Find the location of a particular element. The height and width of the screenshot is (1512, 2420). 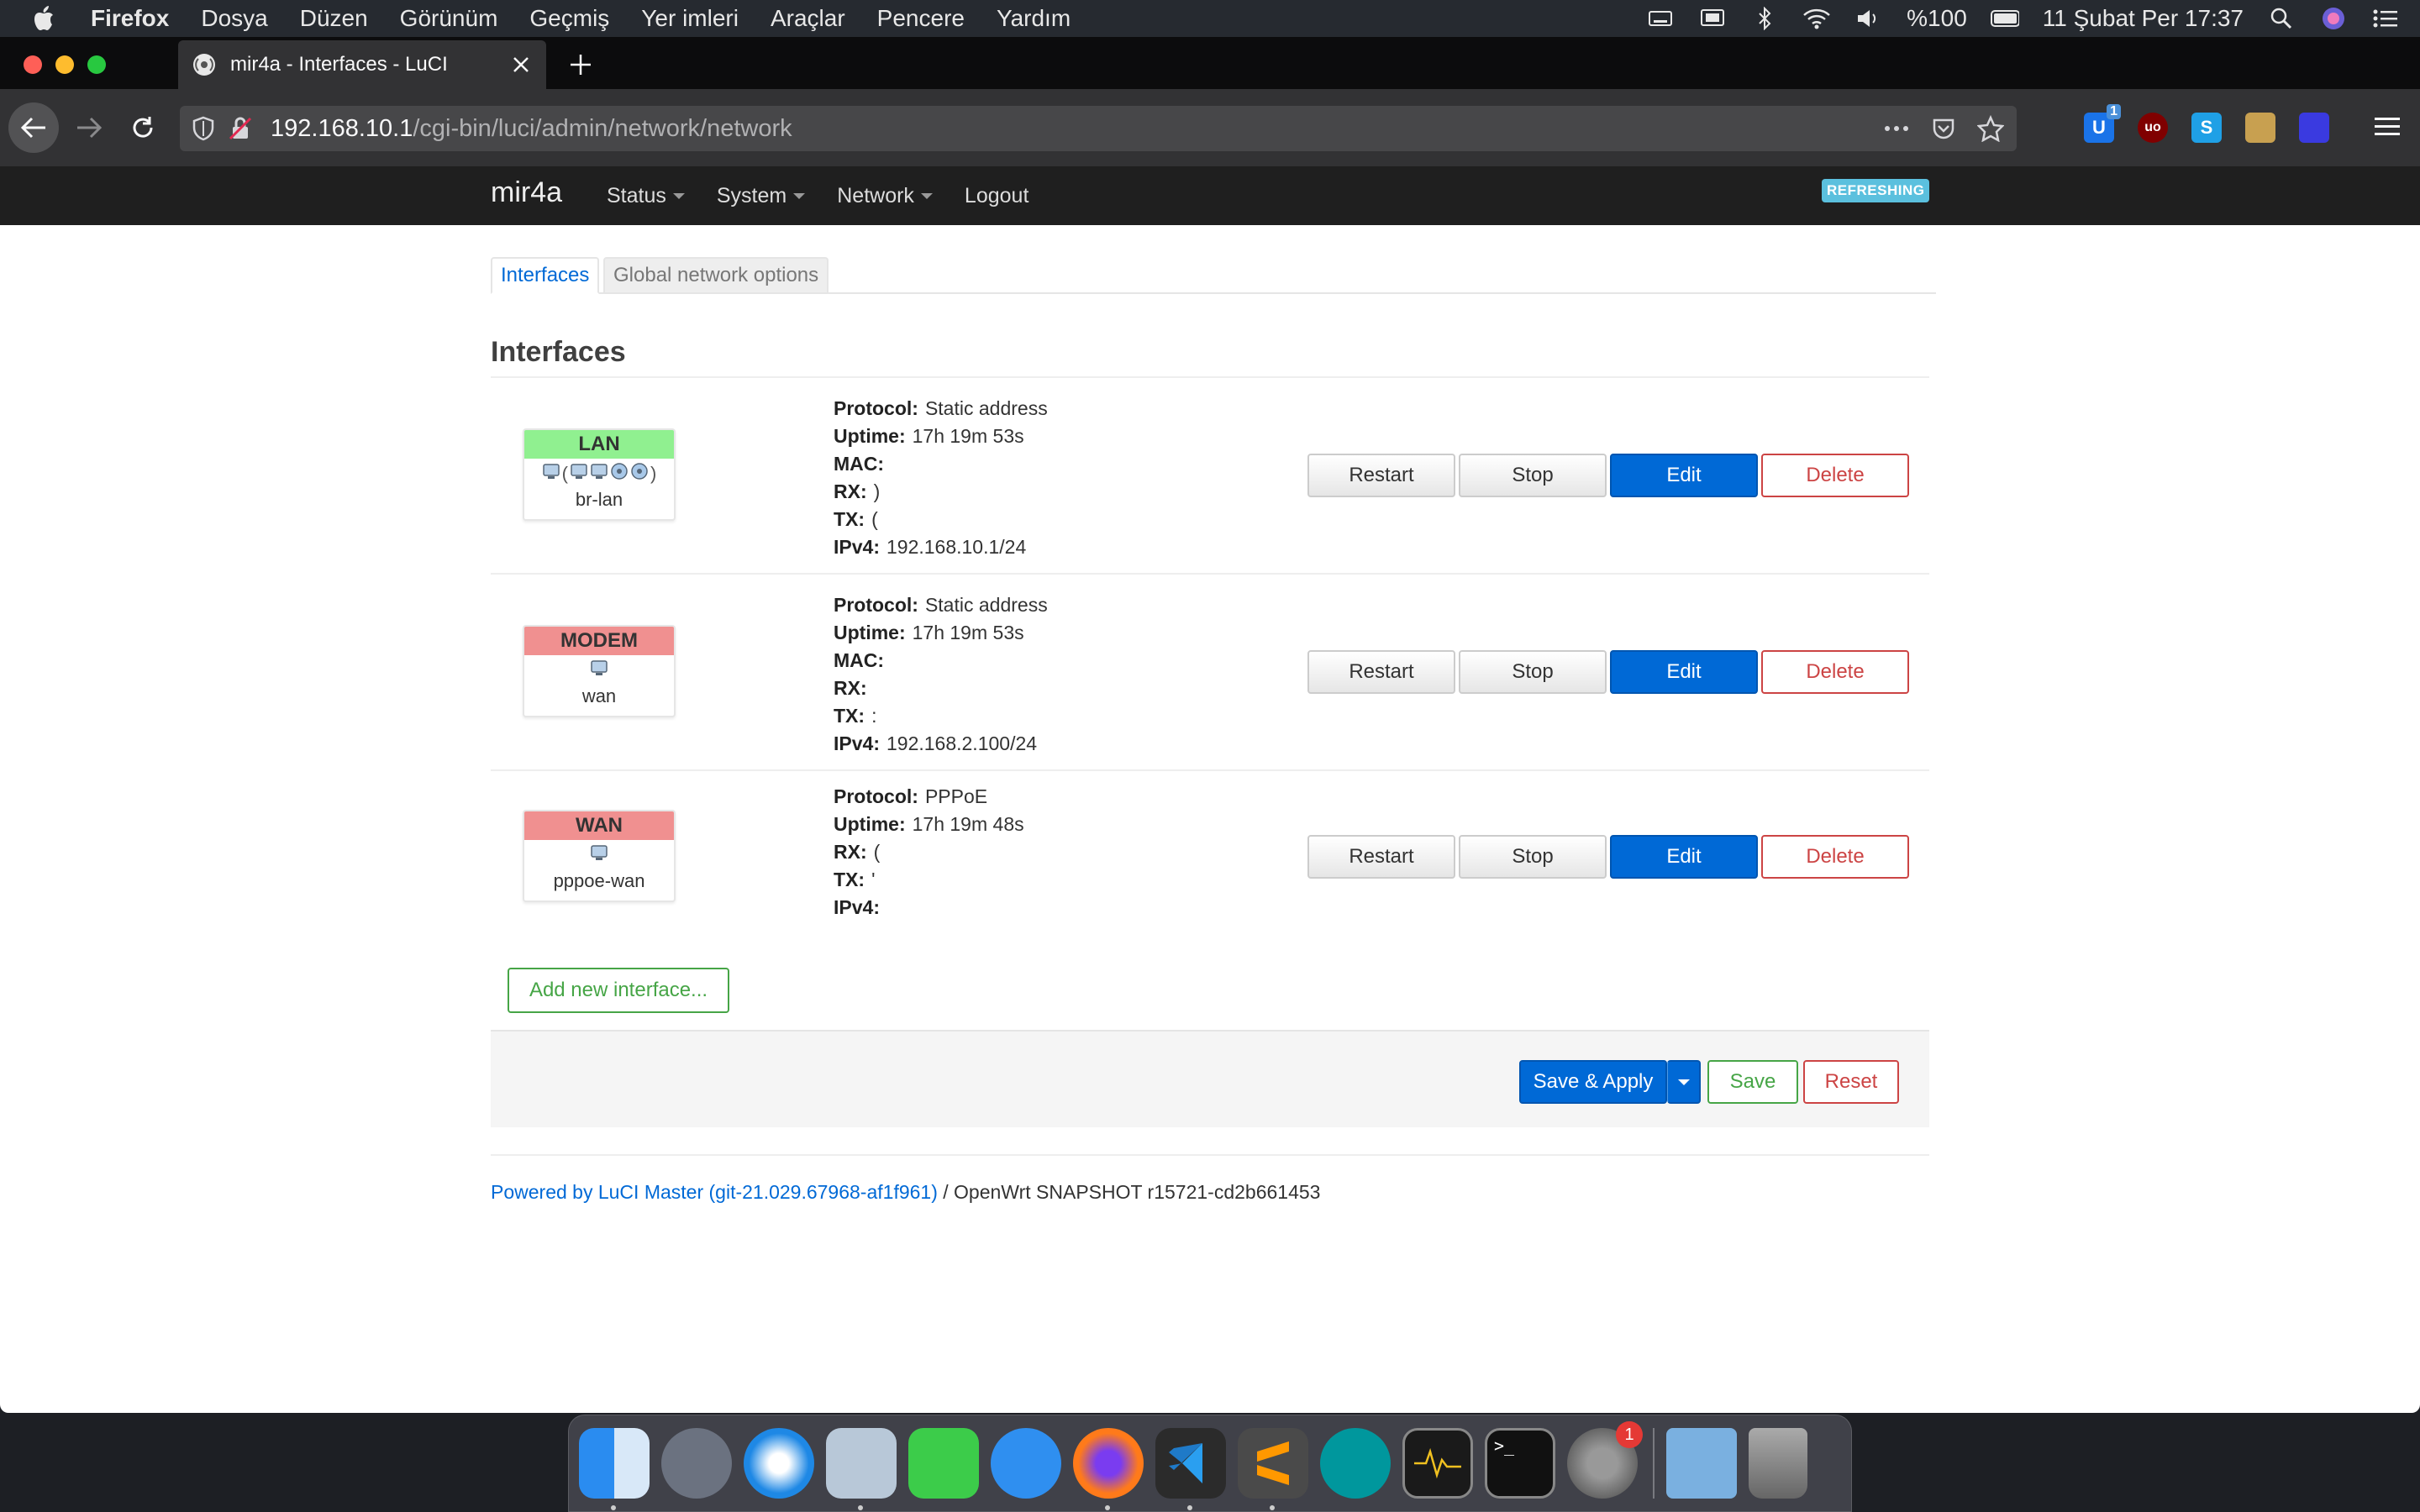

s-extension-icon: S is located at coordinates (2207, 128).